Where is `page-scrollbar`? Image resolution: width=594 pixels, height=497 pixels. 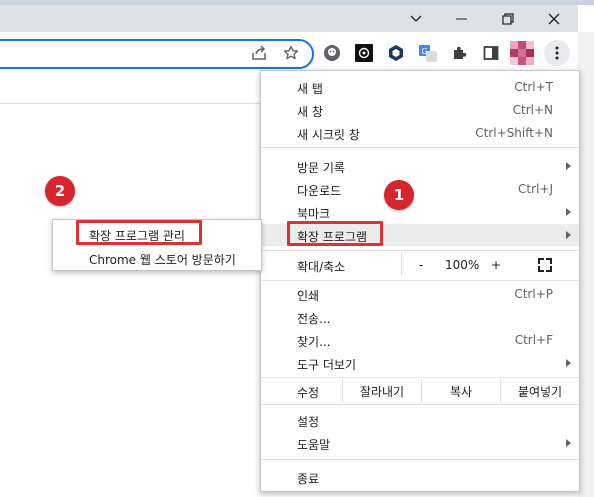 page-scrollbar is located at coordinates (586, 264).